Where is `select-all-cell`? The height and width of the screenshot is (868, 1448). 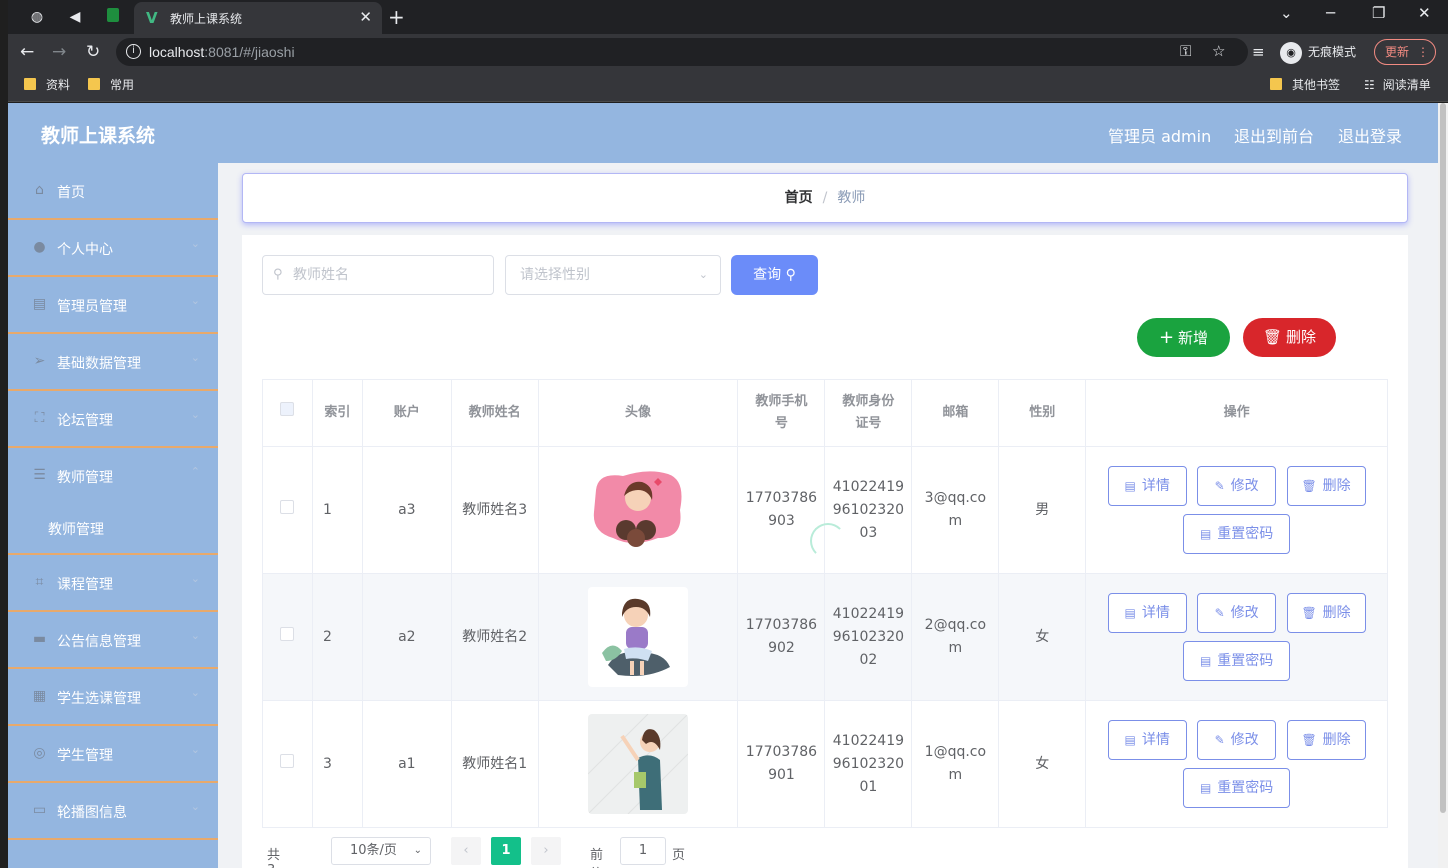
select-all-cell is located at coordinates (287, 413).